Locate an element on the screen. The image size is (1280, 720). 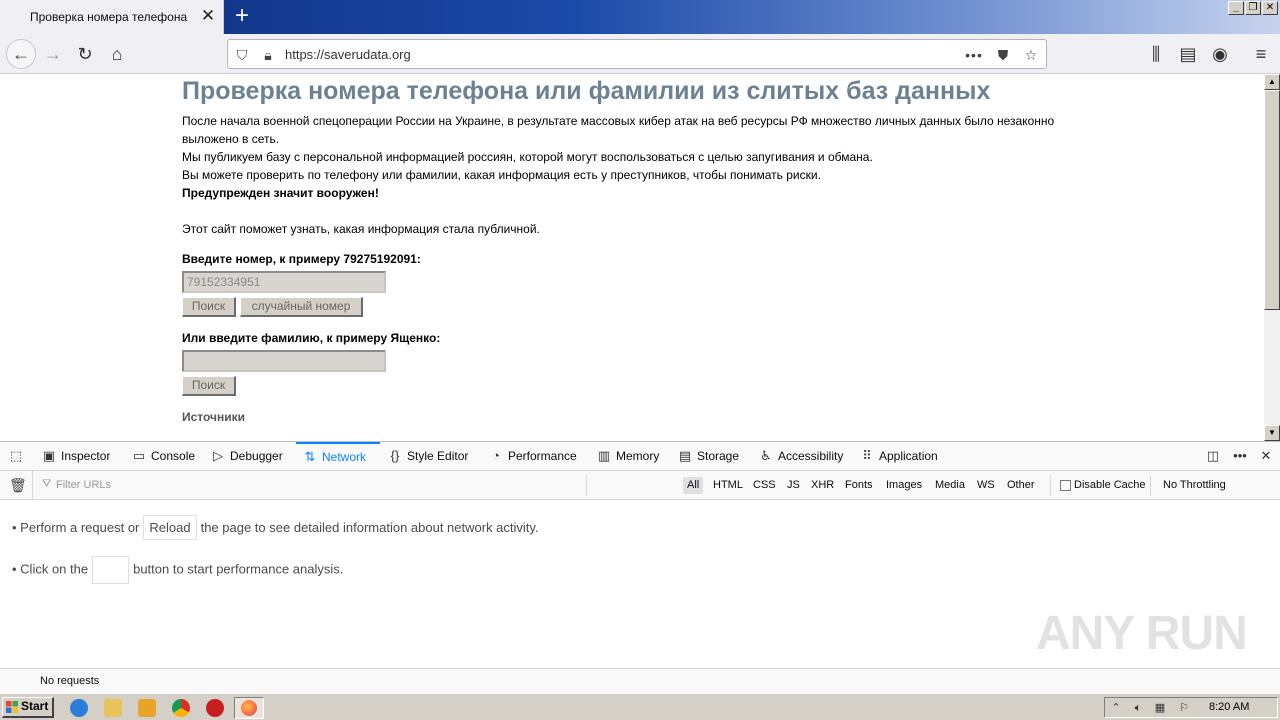
tab-accessibility: ♿︎ Accessibility is located at coordinates (800, 456).